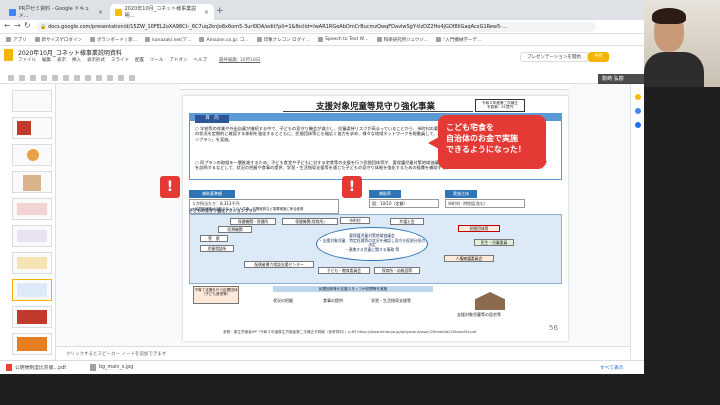  I want to click on bottom-item: 学習・生活指導支援等, so click(391, 300).